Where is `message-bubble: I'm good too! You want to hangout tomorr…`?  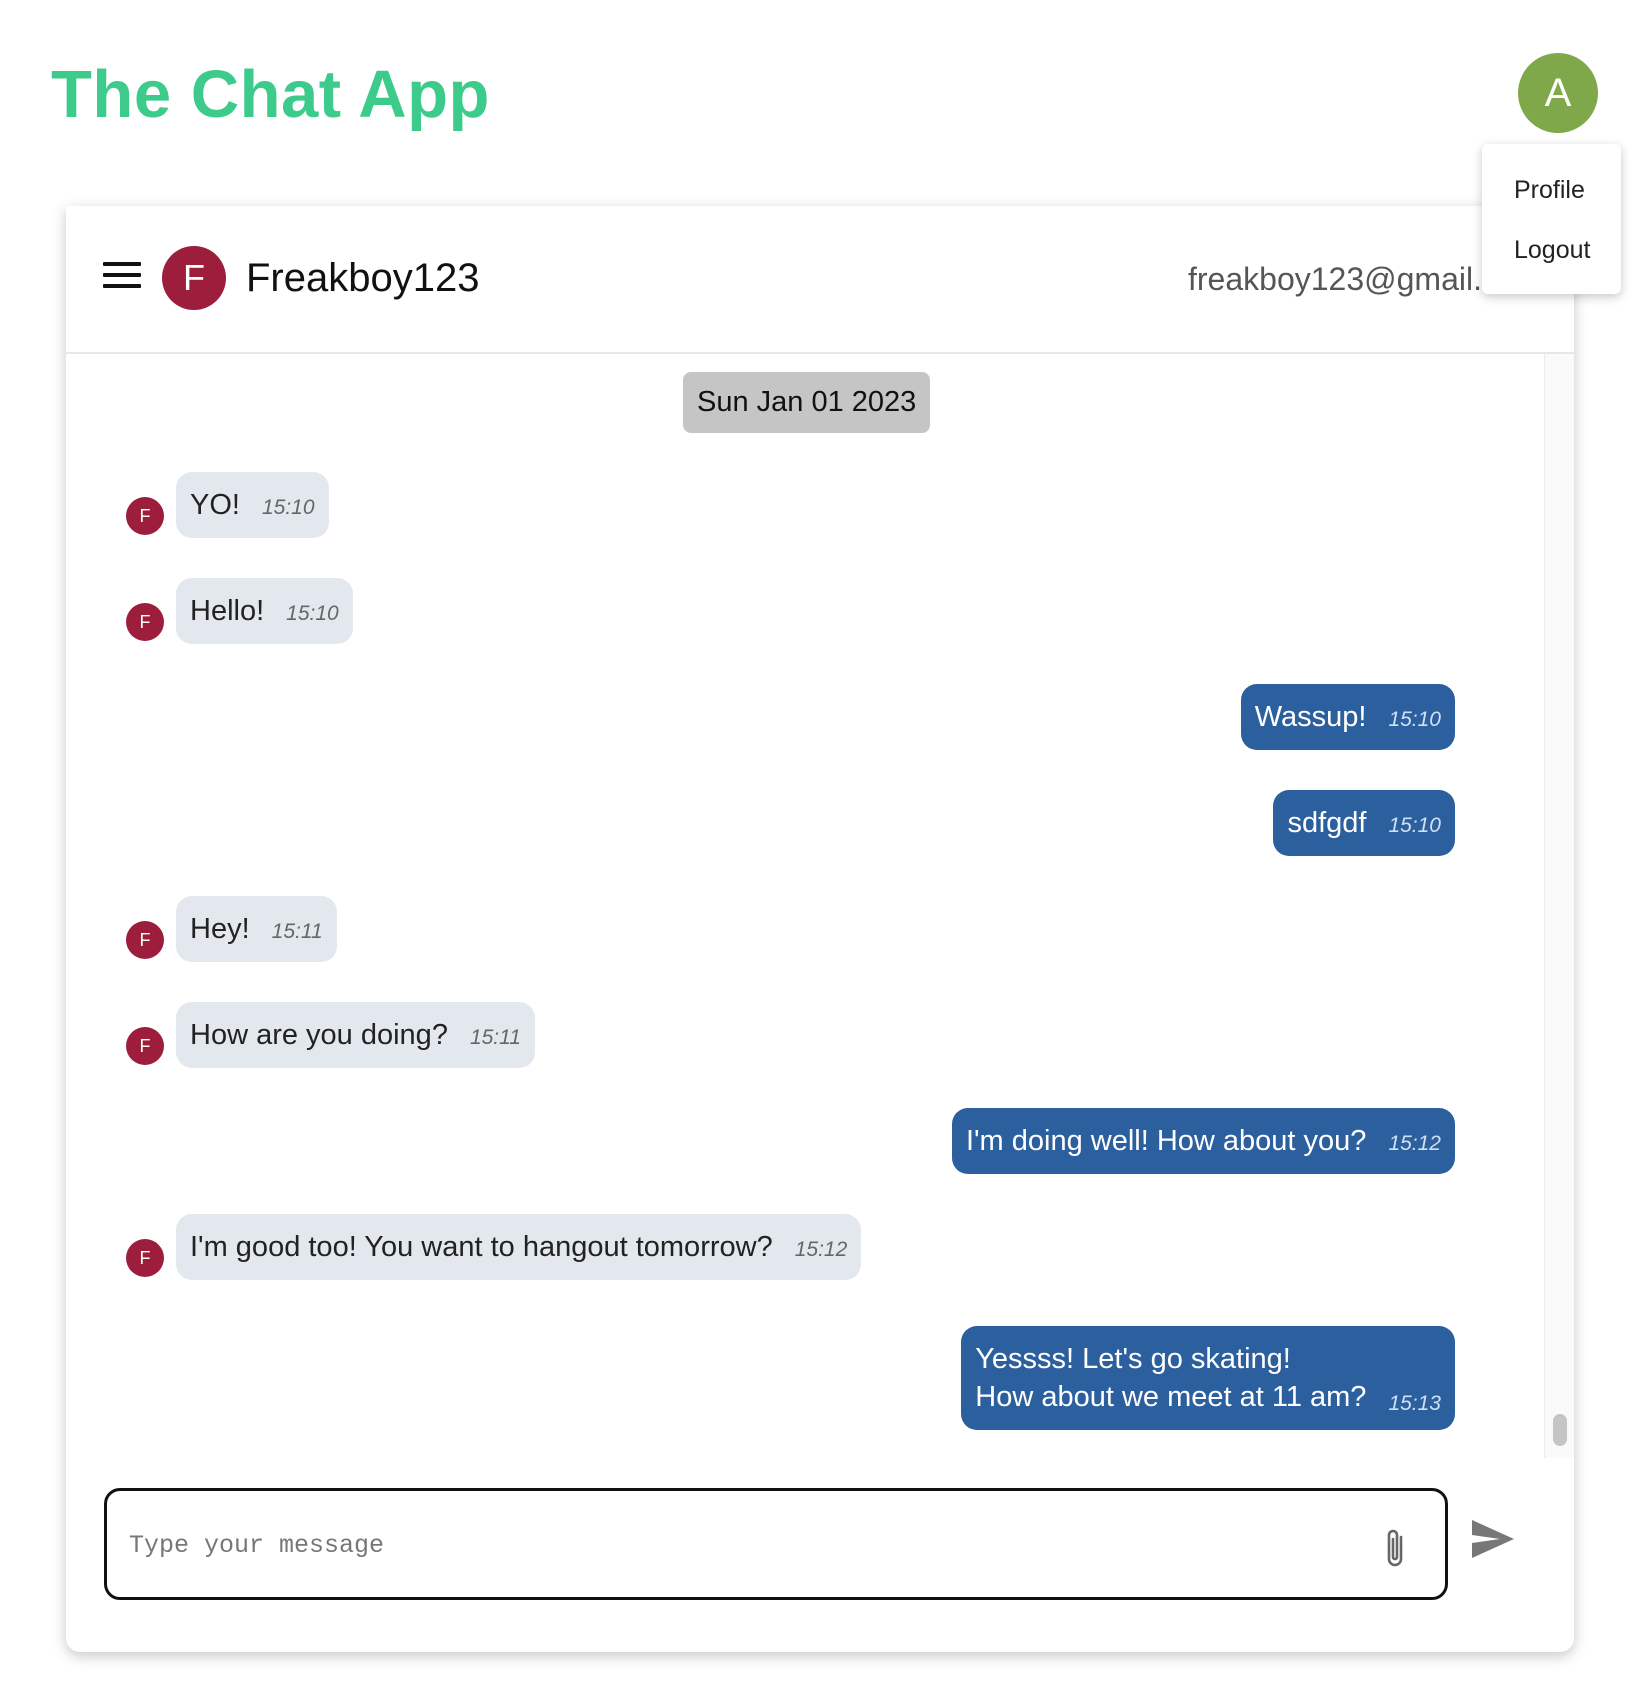 message-bubble: I'm good too! You want to hangout tomorr… is located at coordinates (519, 1247).